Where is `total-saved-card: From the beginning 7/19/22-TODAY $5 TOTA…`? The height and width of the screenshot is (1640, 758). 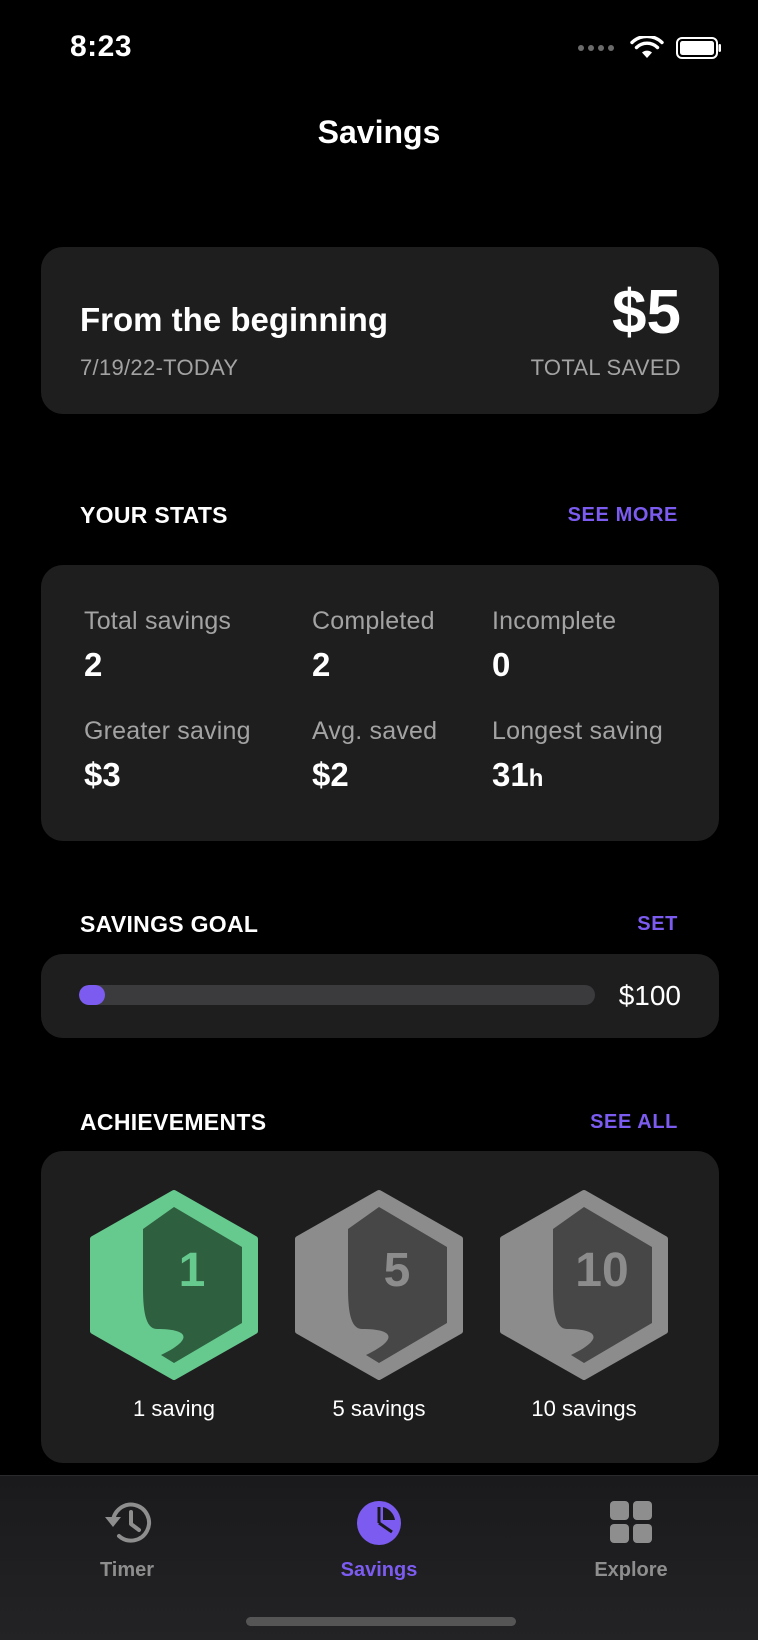
total-saved-card: From the beginning 7/19/22-TODAY $5 TOTA… is located at coordinates (380, 330).